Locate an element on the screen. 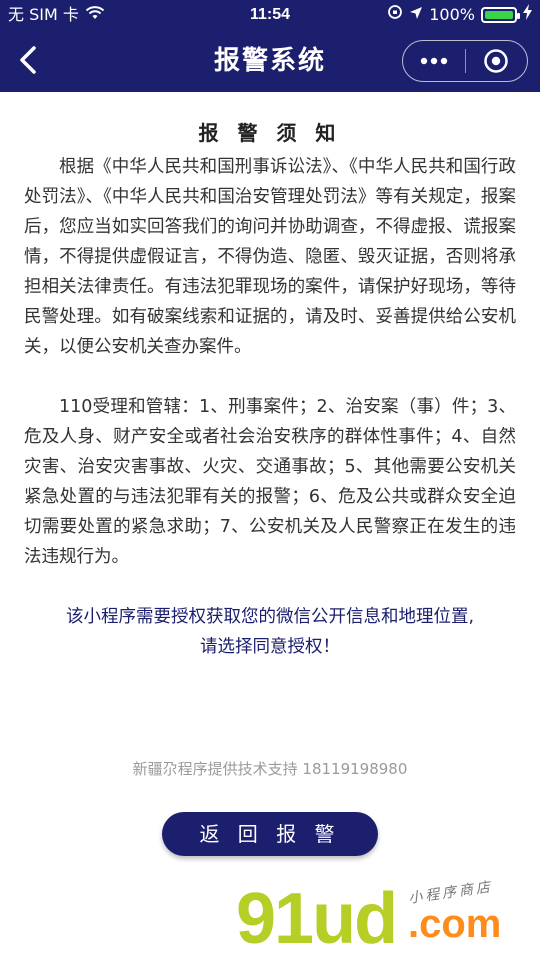 The image size is (540, 960). status-bar: 无 SIM 卡 11:54 100% is located at coordinates (270, 15).